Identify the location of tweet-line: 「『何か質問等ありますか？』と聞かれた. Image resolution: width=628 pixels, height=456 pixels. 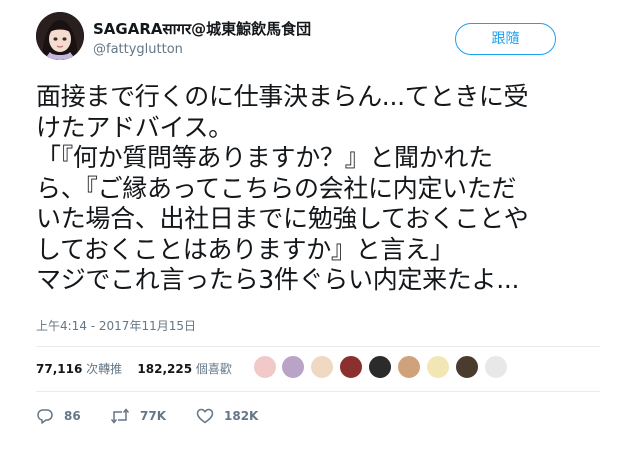
(264, 157).